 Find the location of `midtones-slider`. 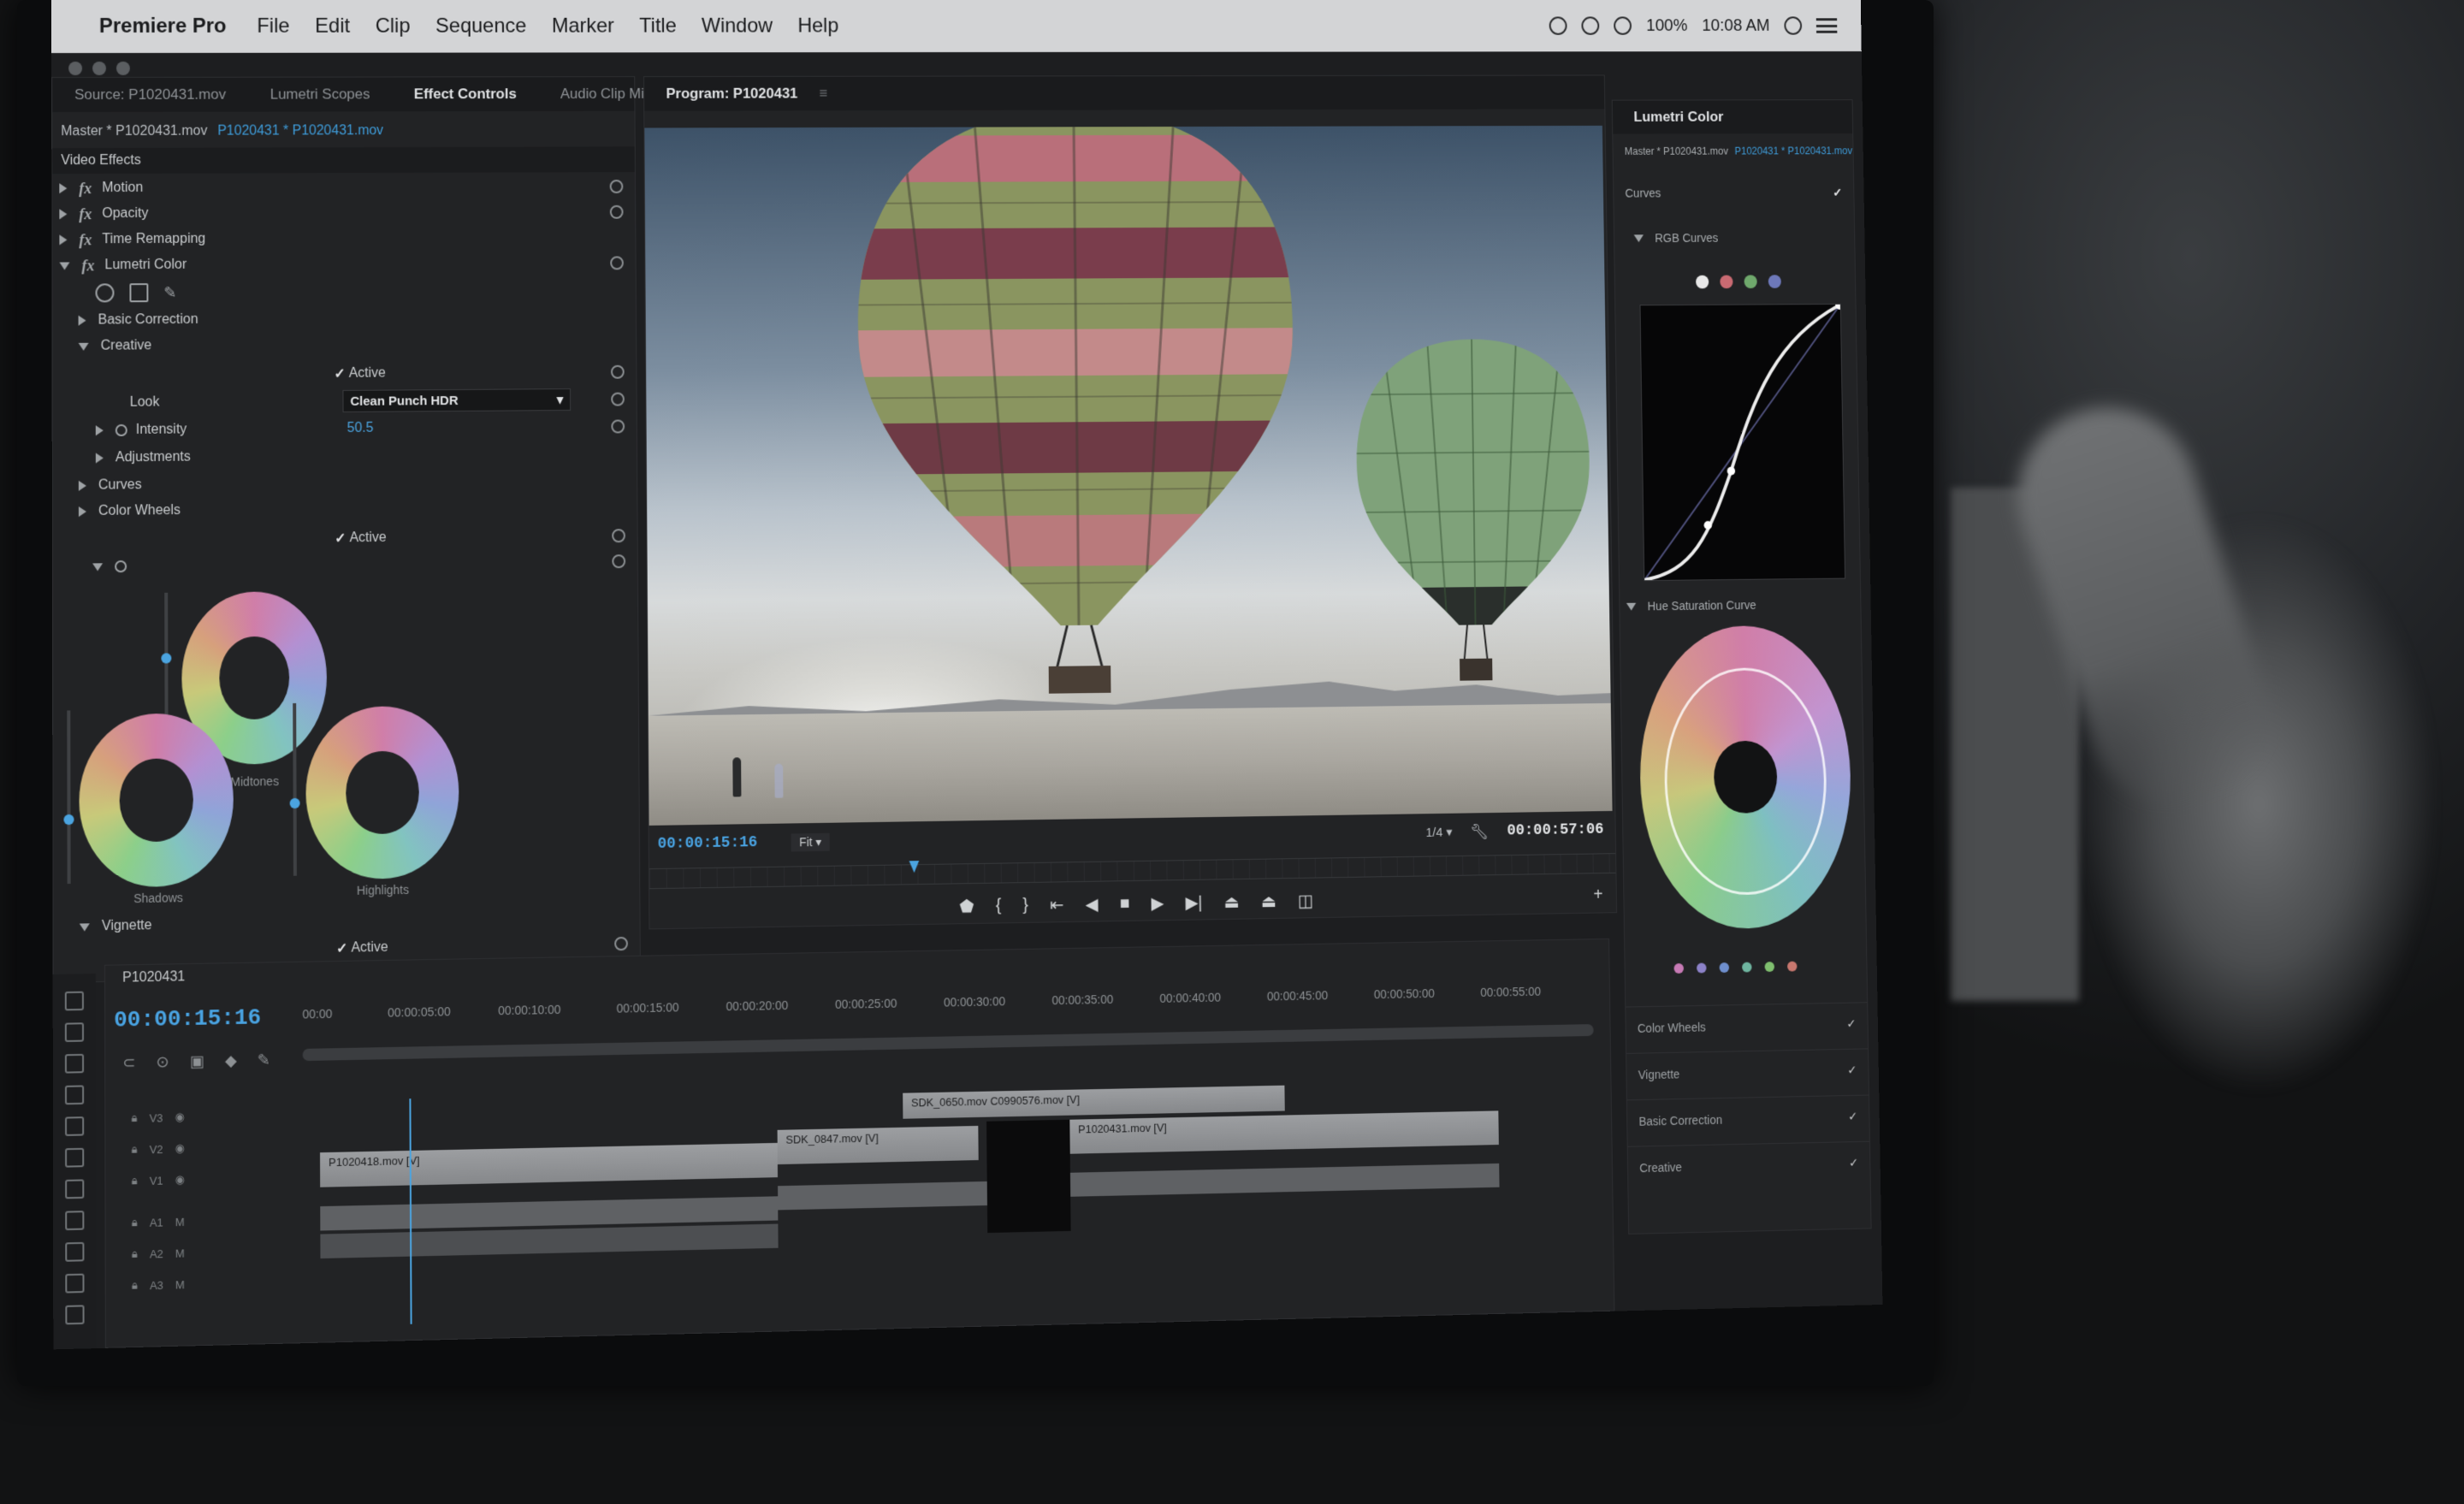

midtones-slider is located at coordinates (166, 661).